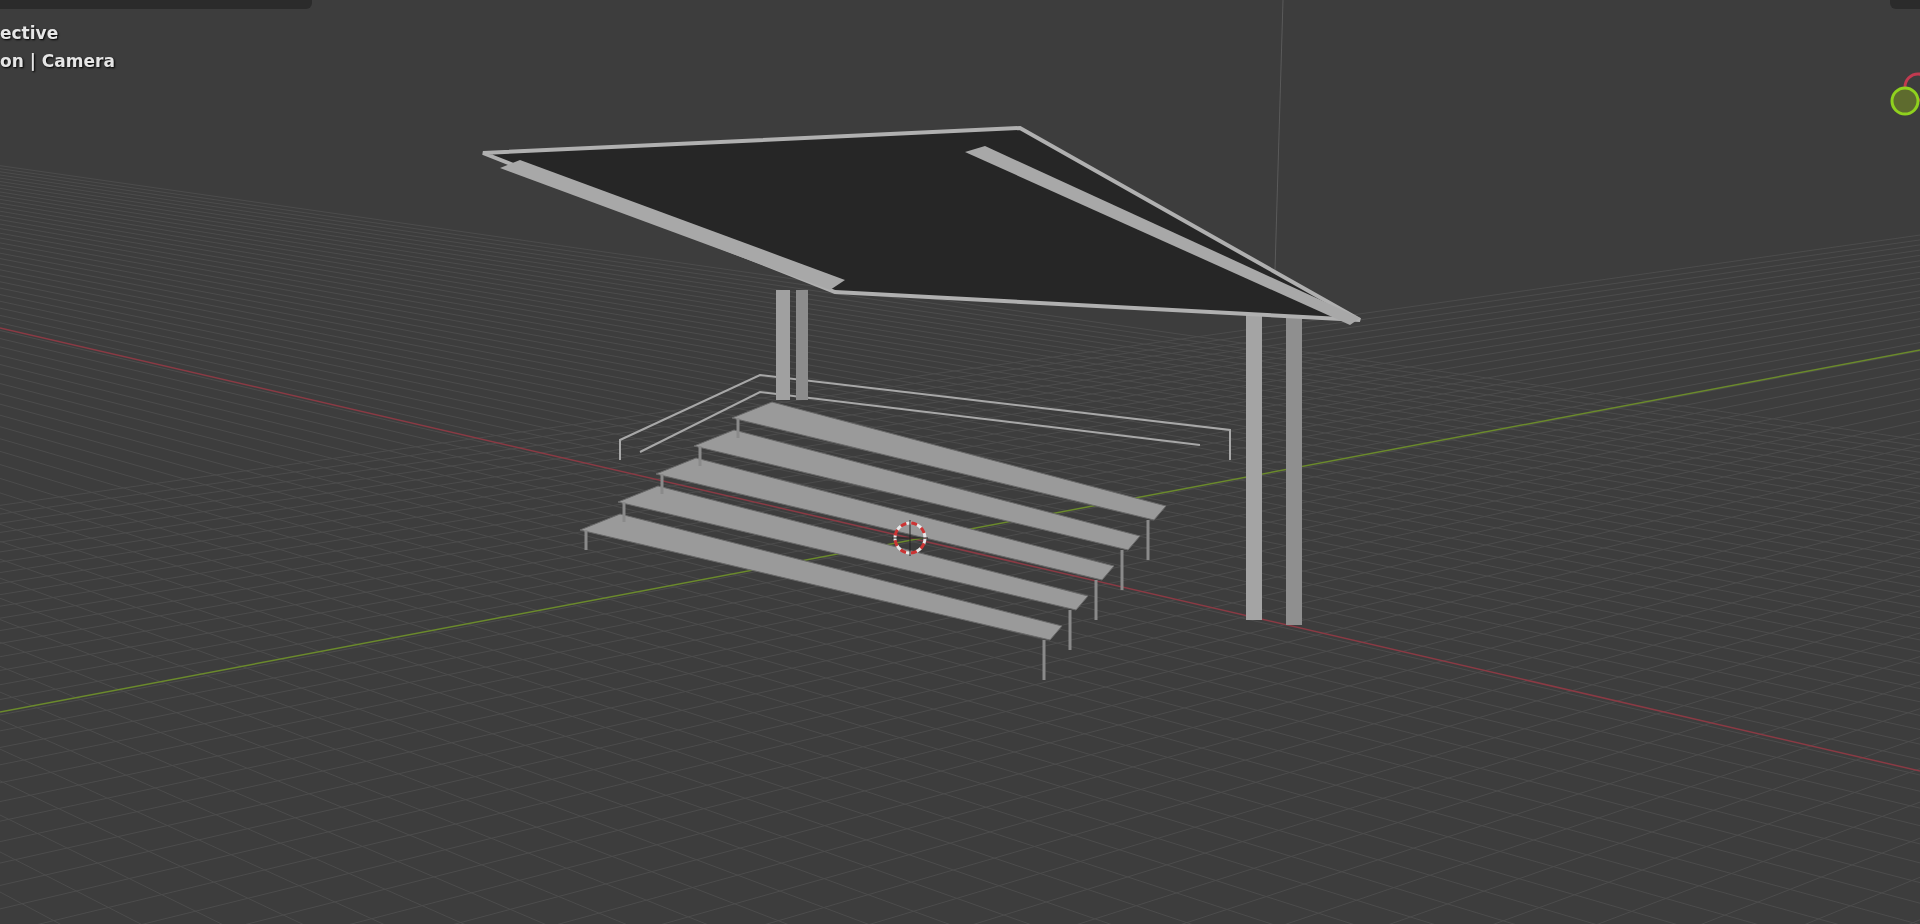 The image size is (1920, 924). What do you see at coordinates (57, 61) in the screenshot?
I see `viewport-info-text: on | Camera` at bounding box center [57, 61].